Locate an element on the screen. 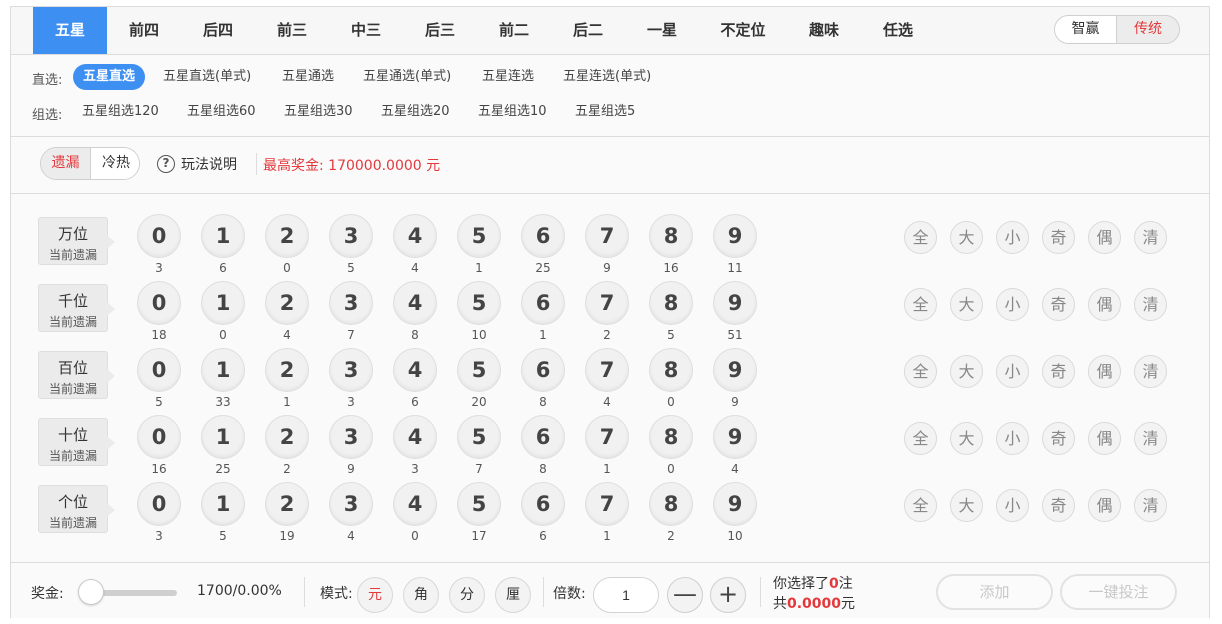 Image resolution: width=1222 pixels, height=624 pixels. tab-budingwei: 不定位 is located at coordinates (743, 30).